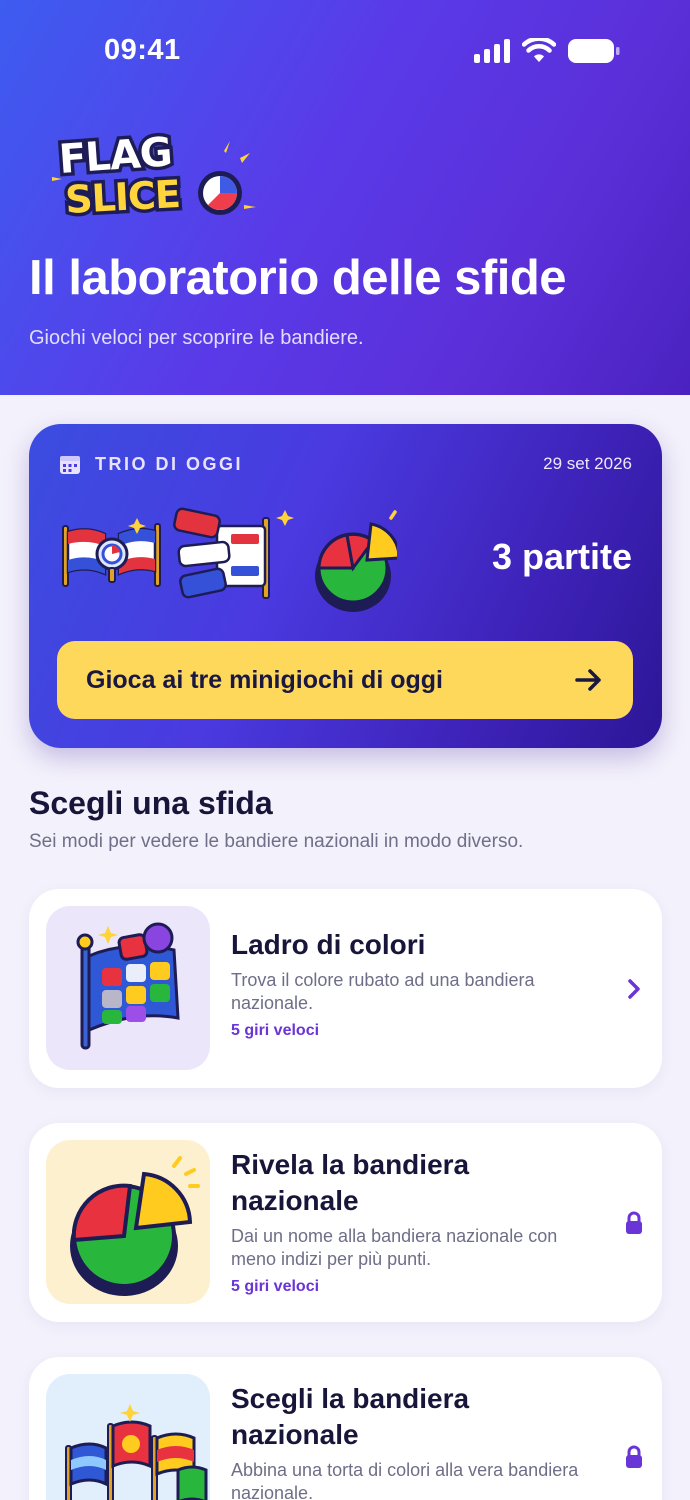 Image resolution: width=690 pixels, height=1500 pixels. What do you see at coordinates (135, 1226) in the screenshot?
I see `pie-chart-icon` at bounding box center [135, 1226].